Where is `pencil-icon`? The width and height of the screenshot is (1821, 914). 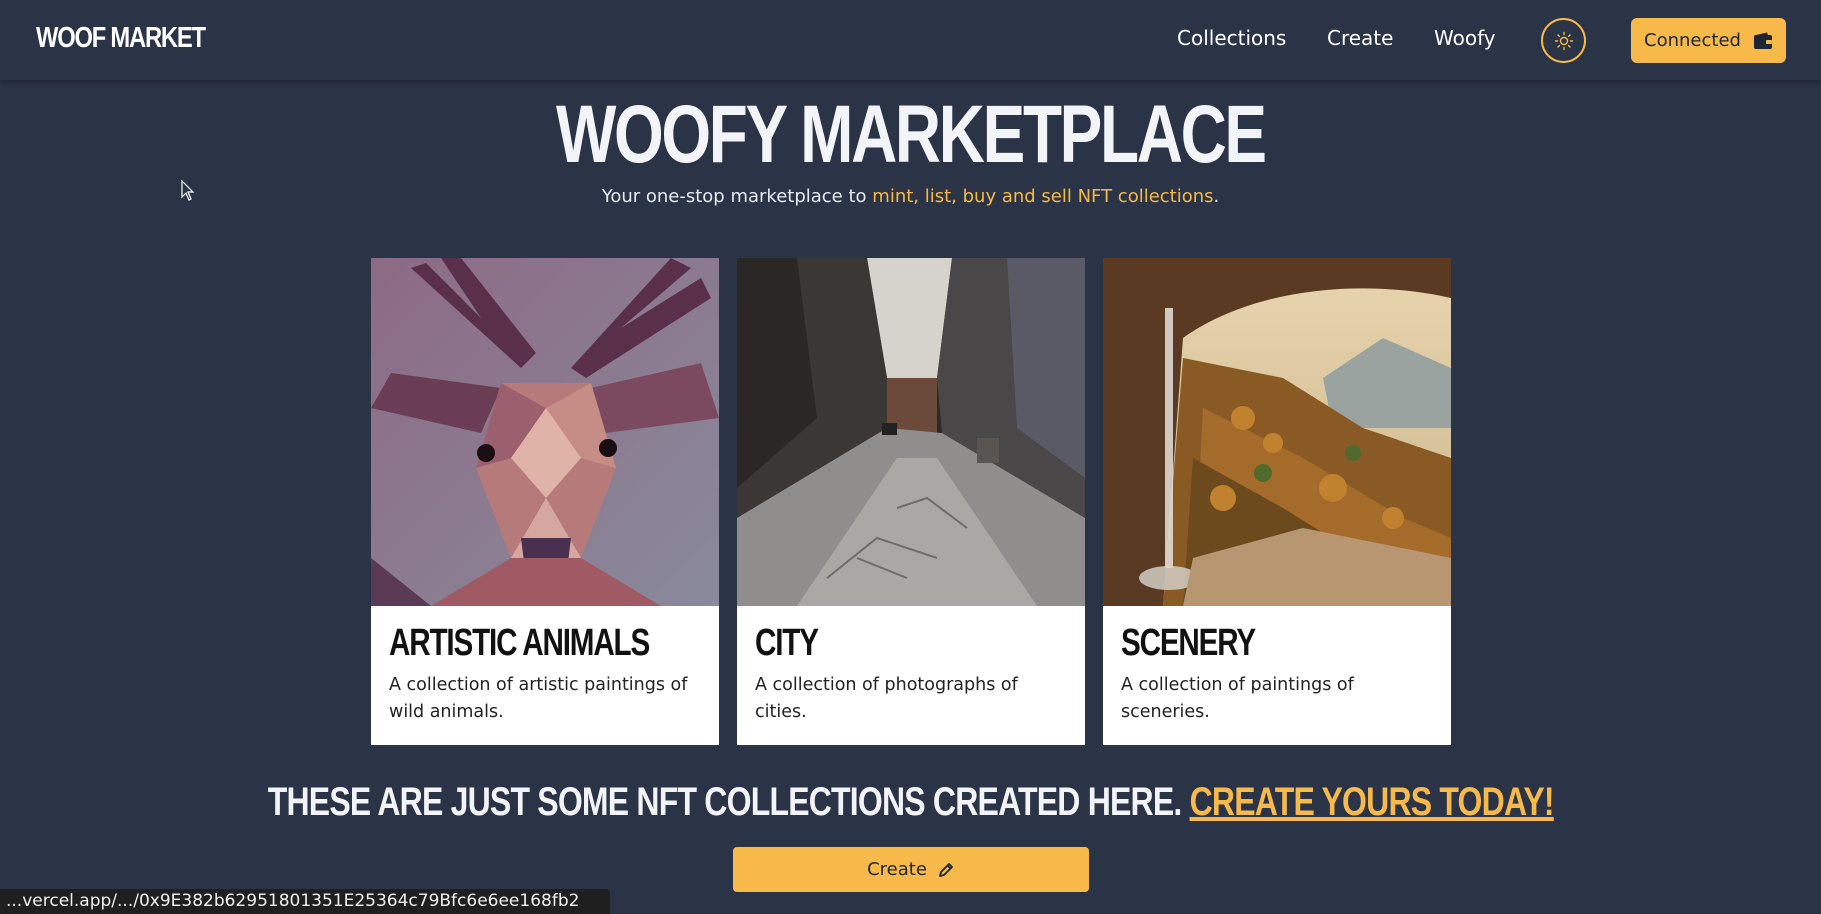 pencil-icon is located at coordinates (946, 869).